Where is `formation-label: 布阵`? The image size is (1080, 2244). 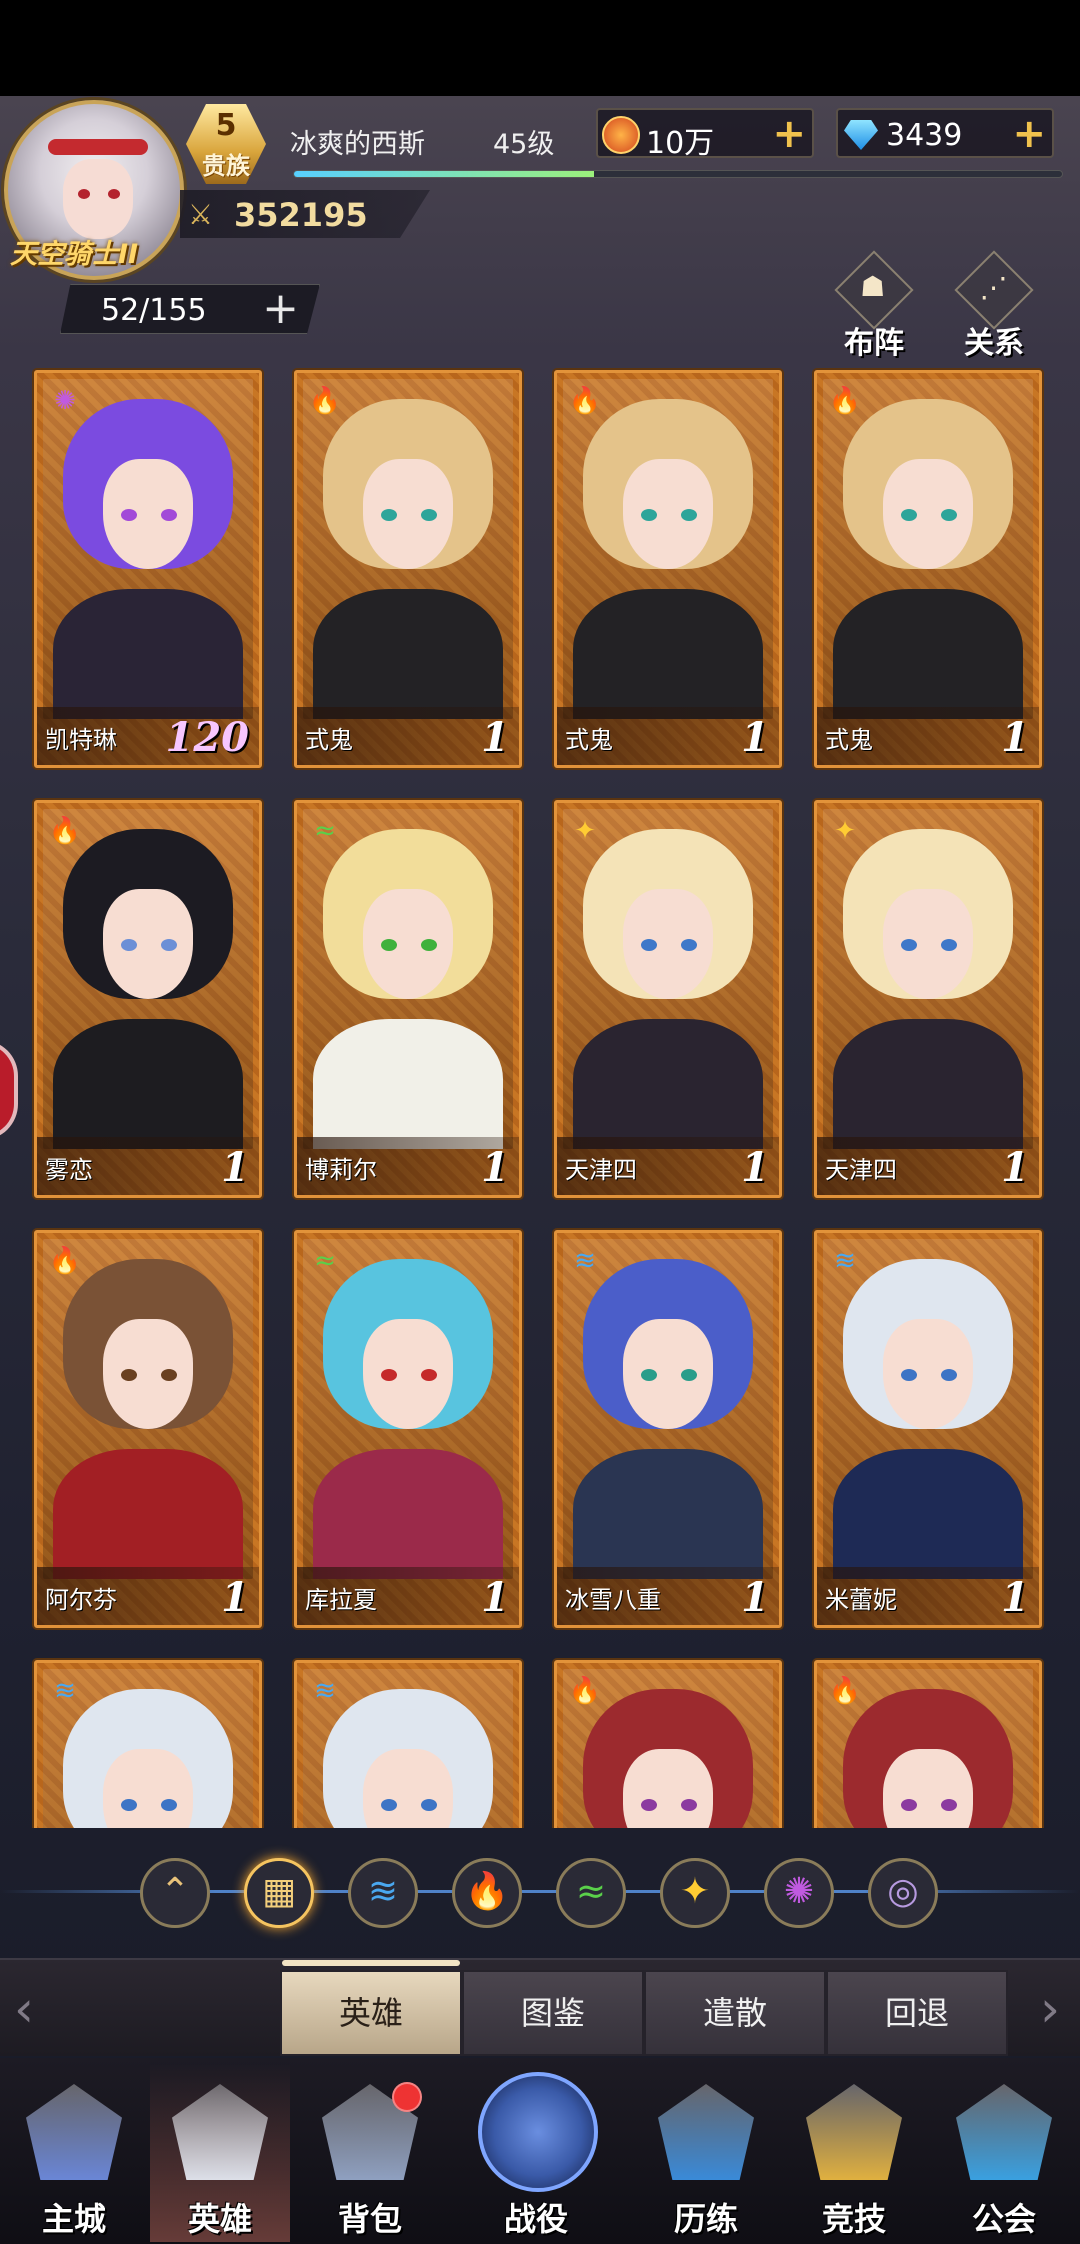
formation-label: 布阵 is located at coordinates (874, 343).